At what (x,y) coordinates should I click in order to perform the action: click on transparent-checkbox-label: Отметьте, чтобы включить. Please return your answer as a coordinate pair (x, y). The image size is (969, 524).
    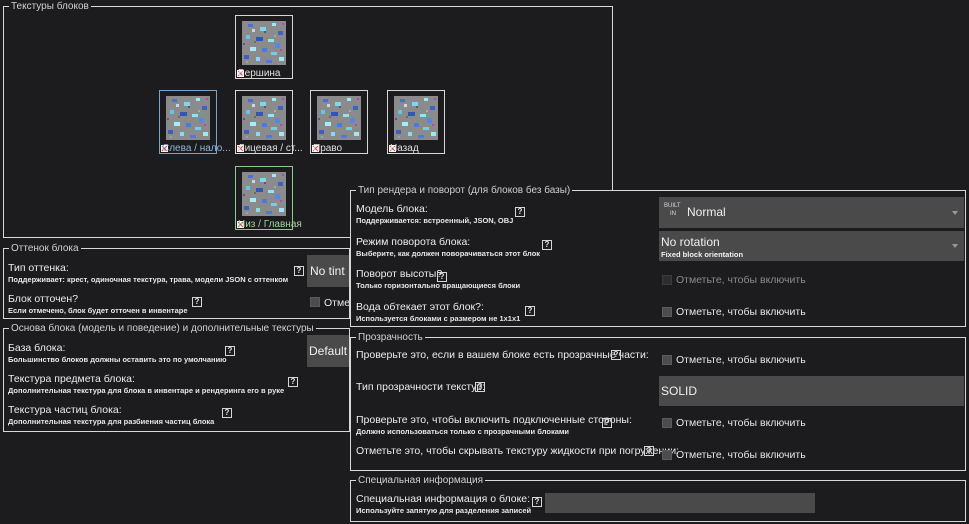
    Looking at the image, I should click on (741, 360).